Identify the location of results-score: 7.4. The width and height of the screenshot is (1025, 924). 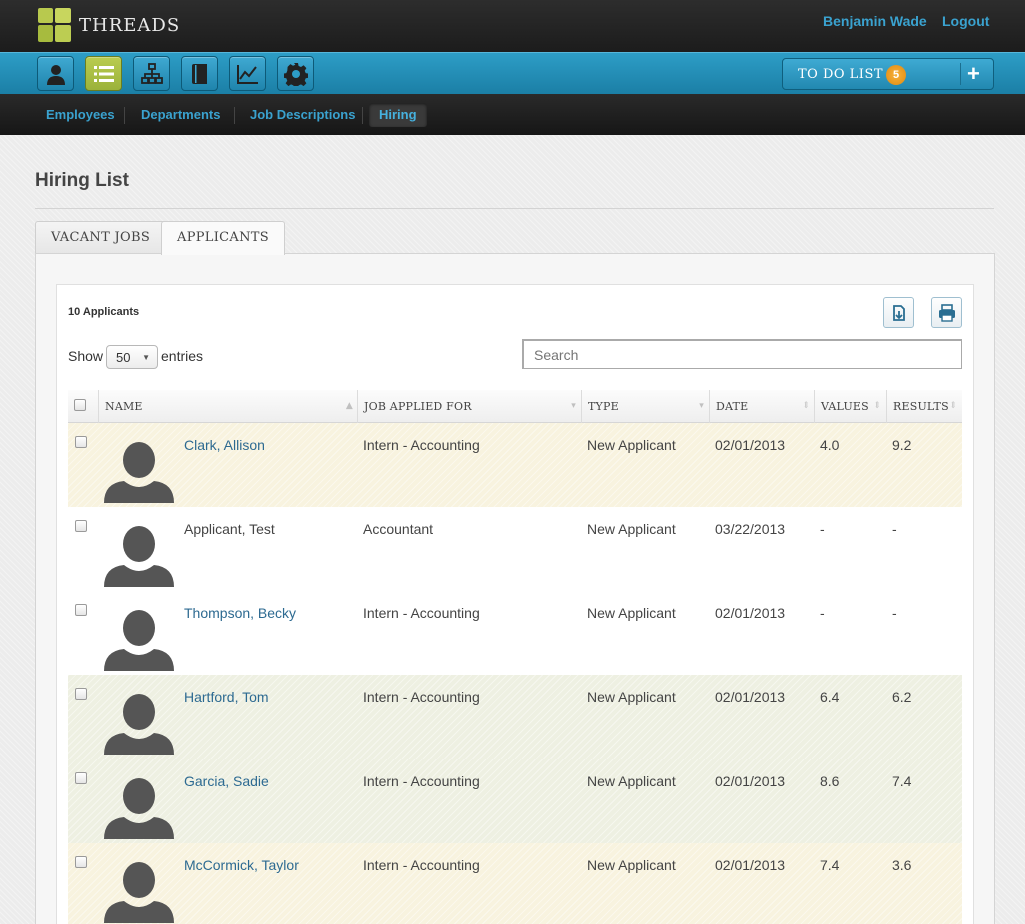
(902, 781).